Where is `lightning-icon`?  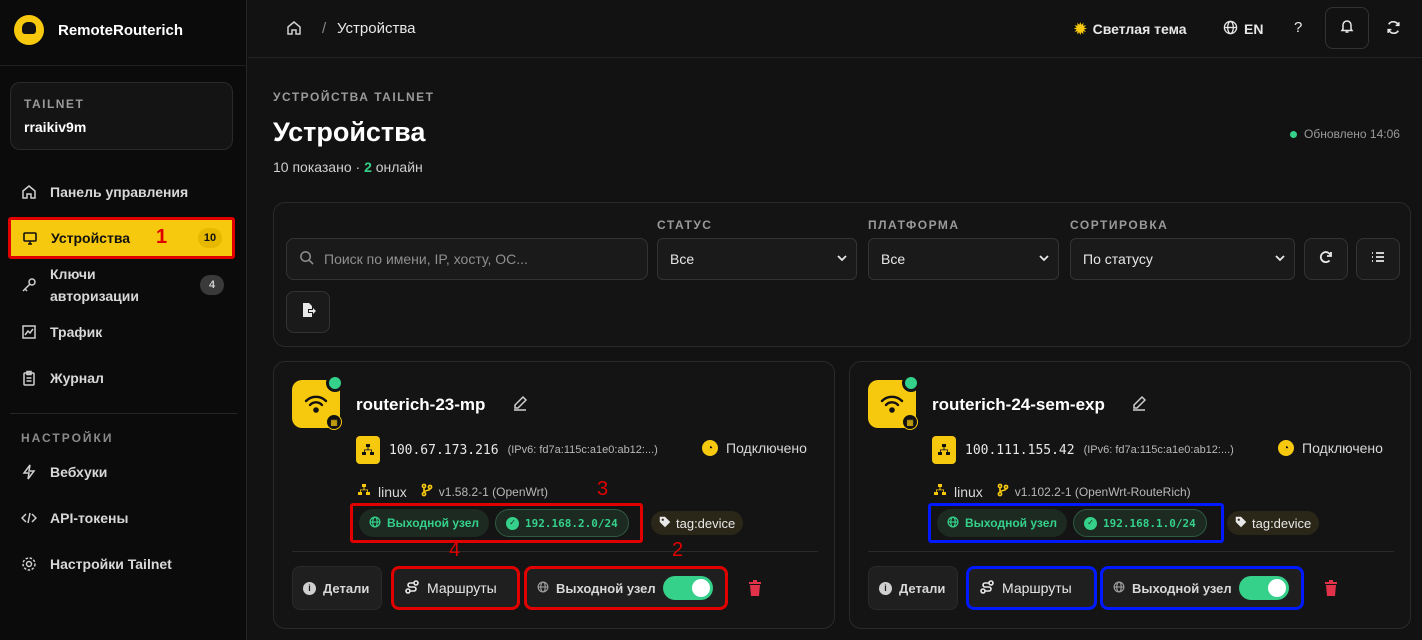 lightning-icon is located at coordinates (29, 472).